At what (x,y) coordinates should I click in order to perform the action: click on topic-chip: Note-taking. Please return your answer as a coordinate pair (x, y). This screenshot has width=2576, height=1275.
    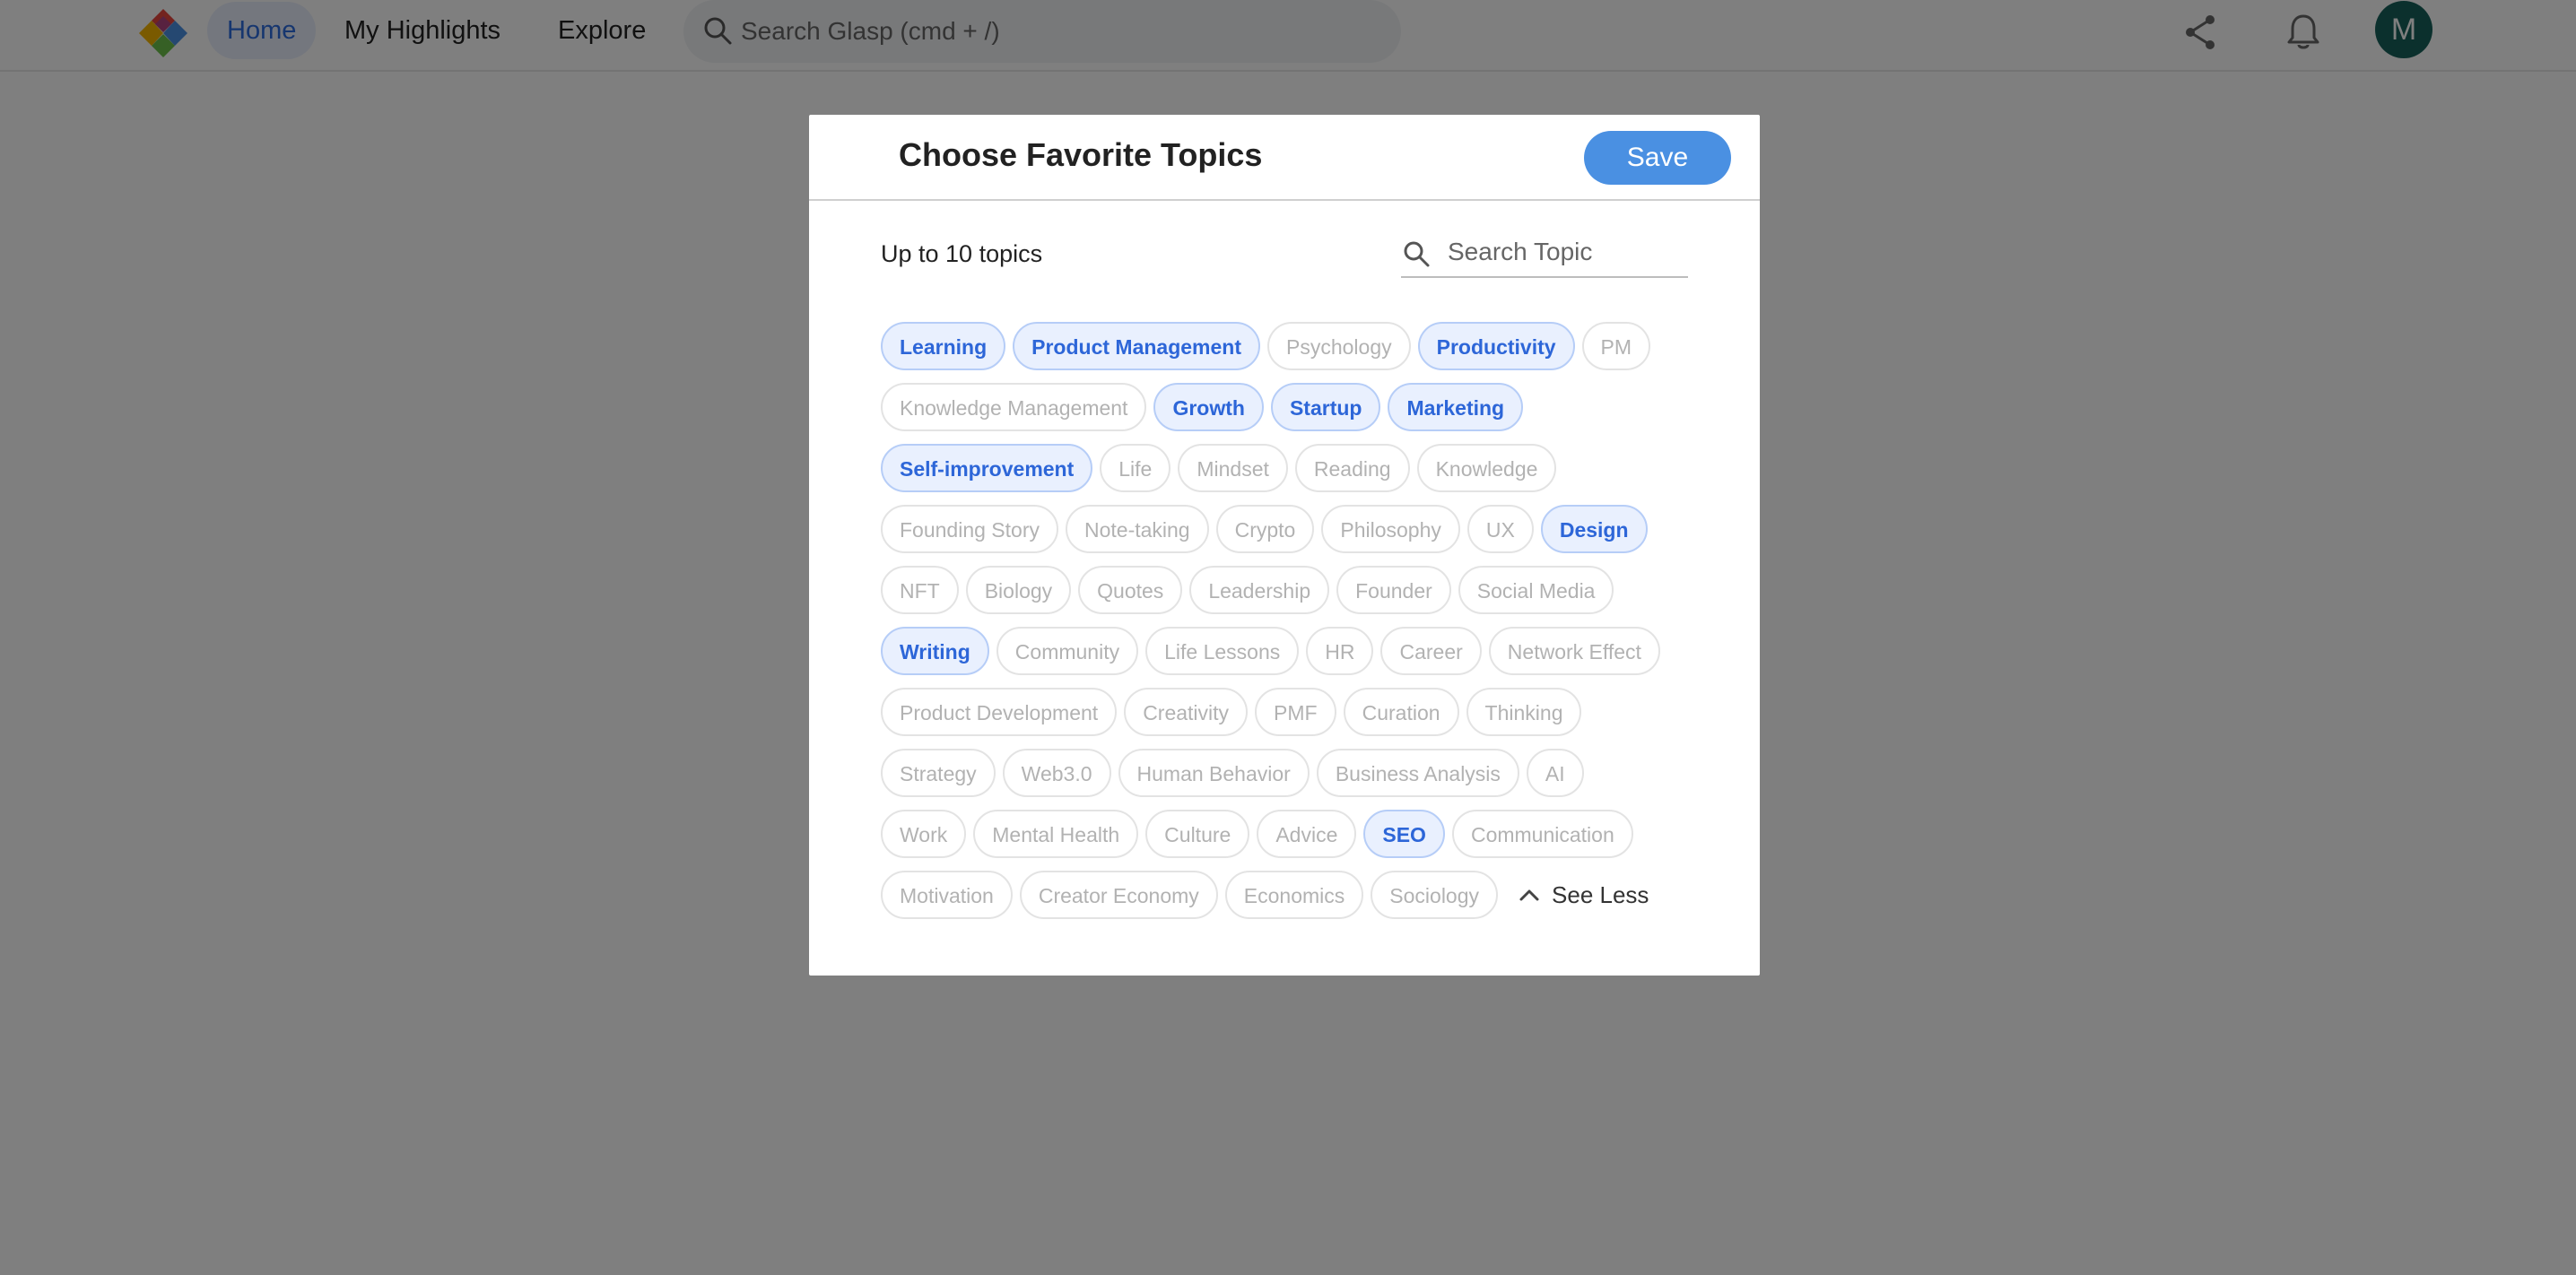
    Looking at the image, I should click on (1137, 529).